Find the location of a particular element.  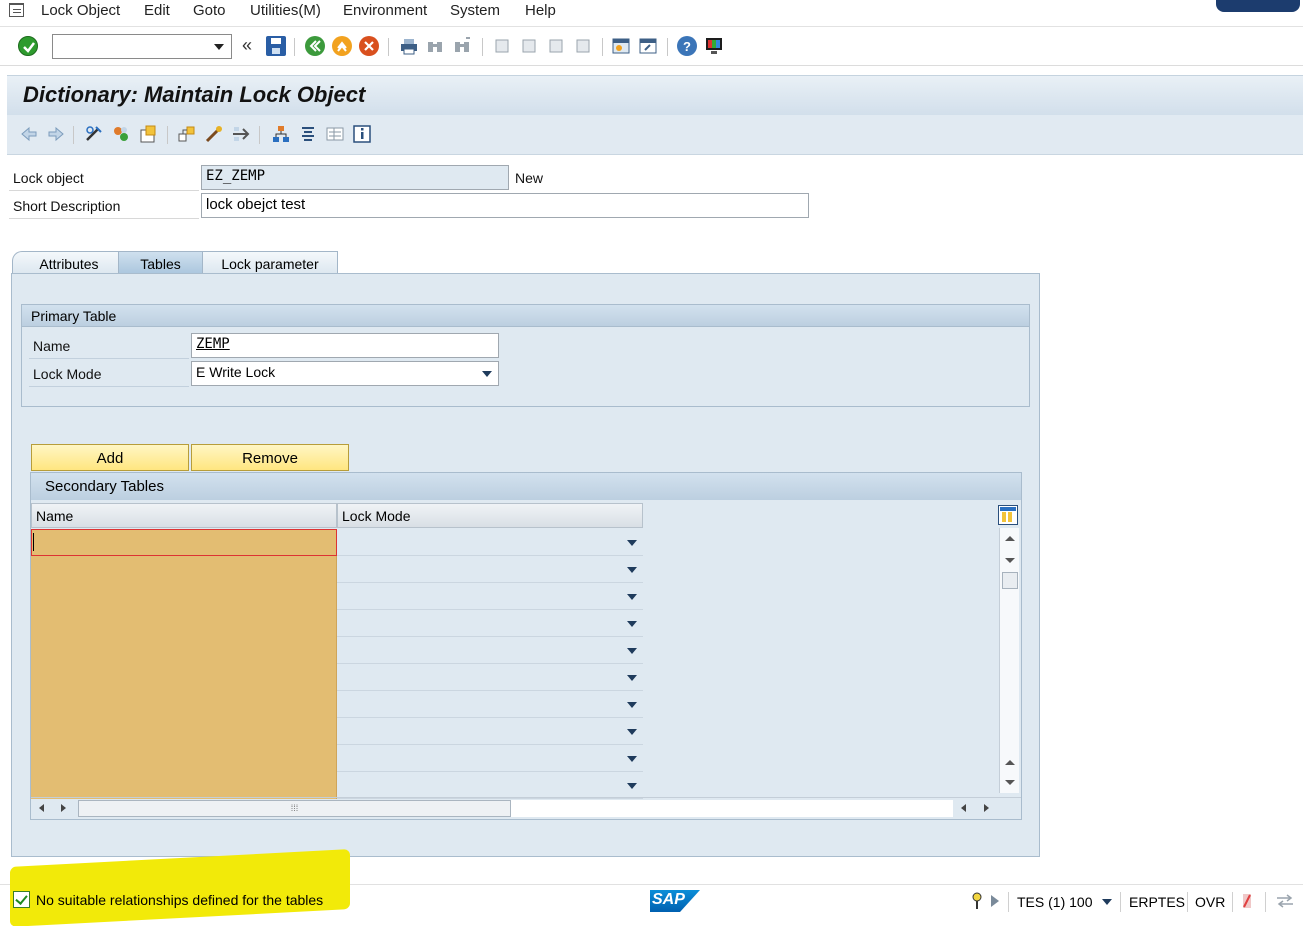

help-icon: ? is located at coordinates (687, 46).